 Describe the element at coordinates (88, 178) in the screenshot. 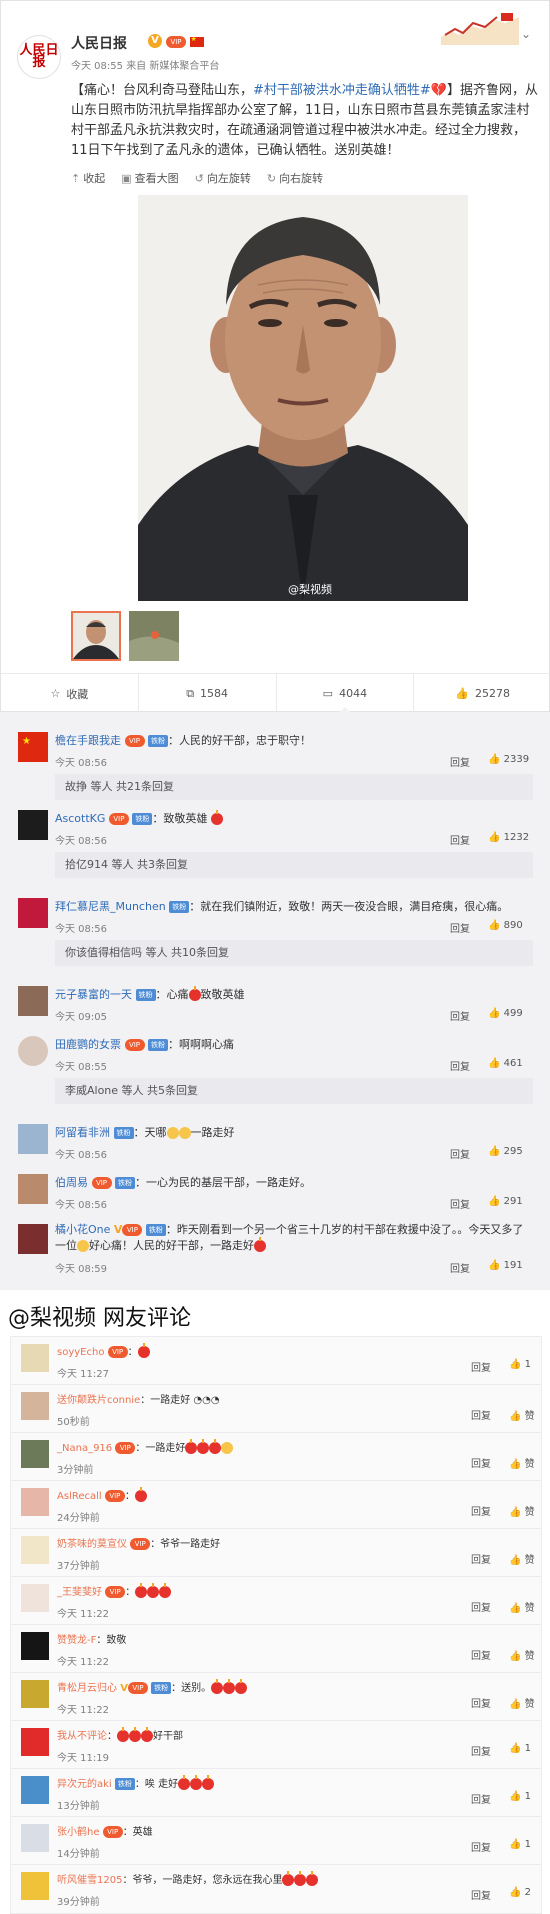

I see `collapse-button: ⇡ 收起` at that location.